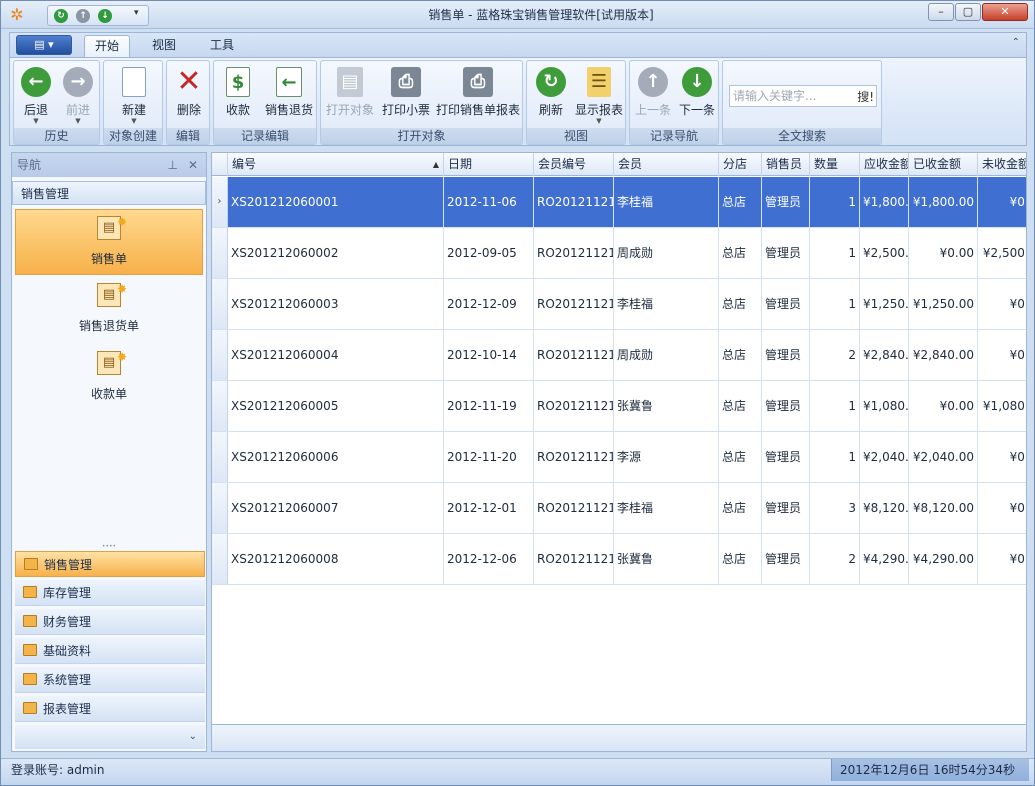 Image resolution: width=1035 pixels, height=786 pixels. Describe the element at coordinates (943, 253) in the screenshot. I see `cell-paid: ¥0.00` at that location.